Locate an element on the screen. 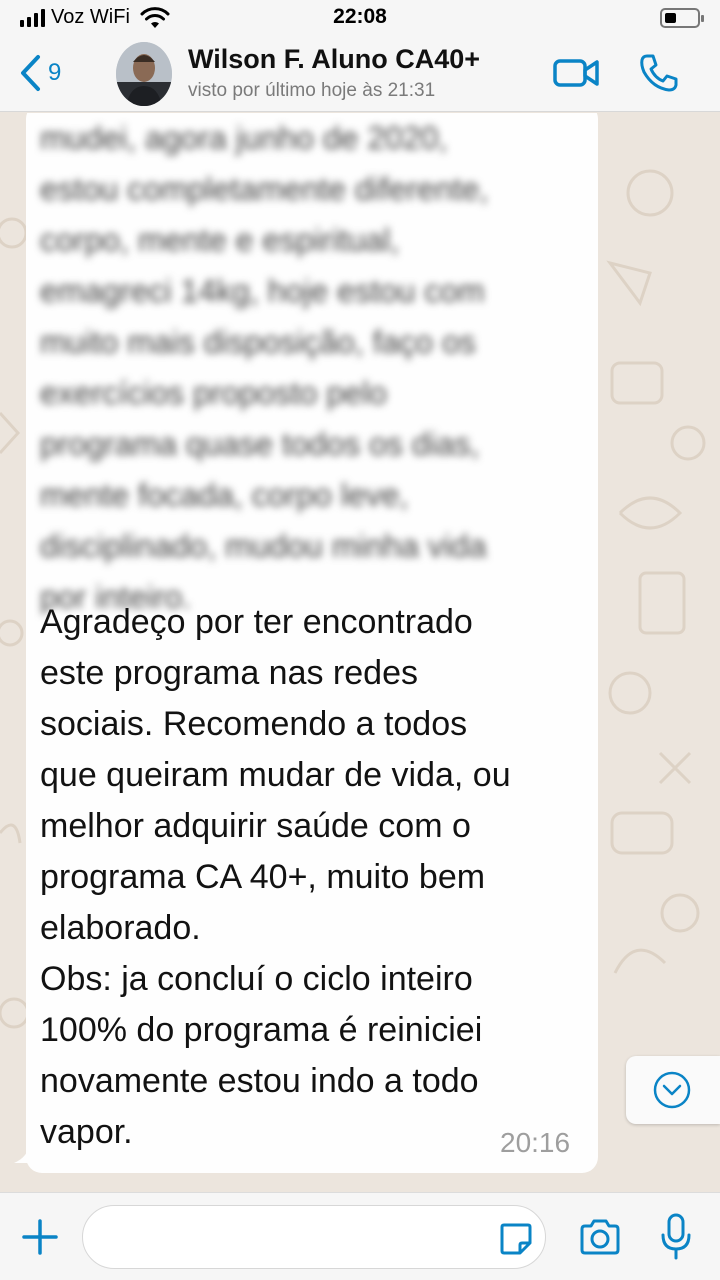 Image resolution: width=720 pixels, height=1280 pixels. blurred-line: emagreci 14kg, hoje estou com is located at coordinates (262, 291).